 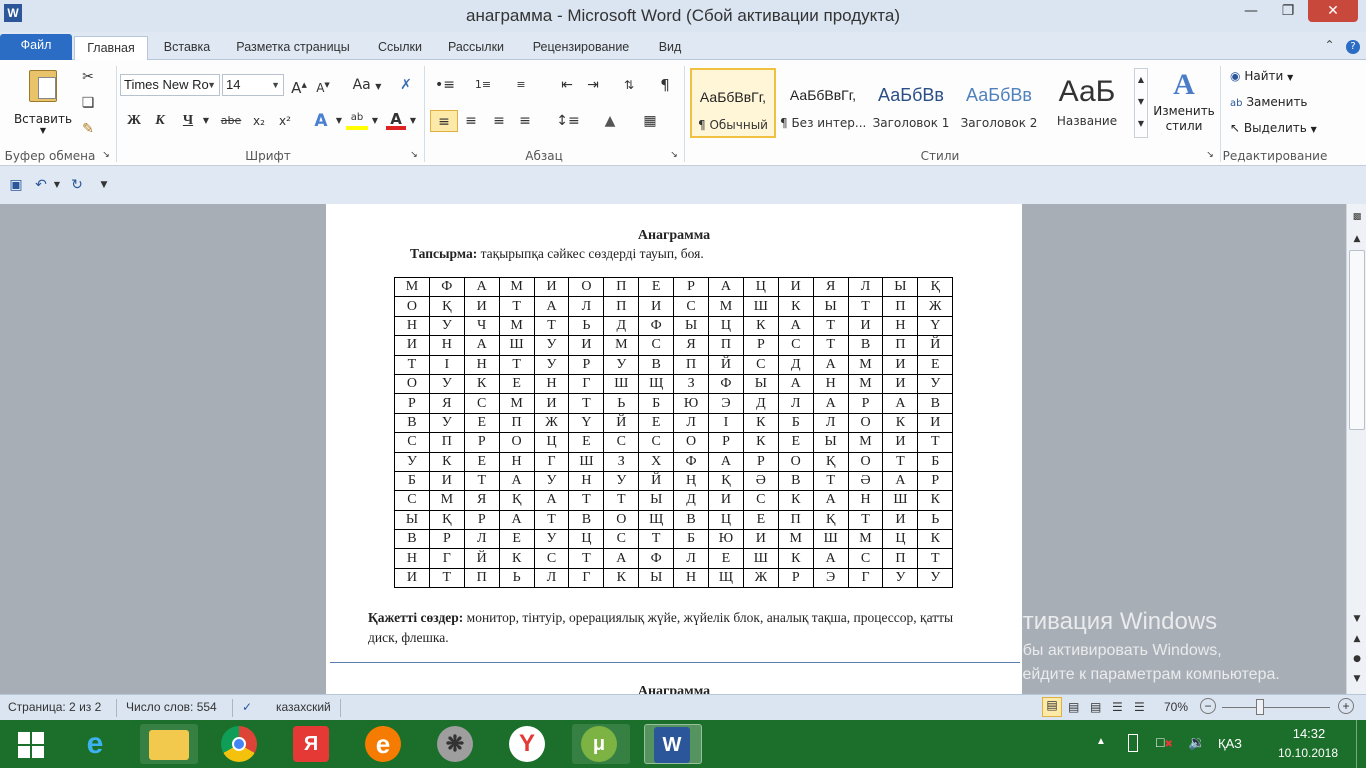 What do you see at coordinates (241, 744) in the screenshot?
I see `chrome-taskbar` at bounding box center [241, 744].